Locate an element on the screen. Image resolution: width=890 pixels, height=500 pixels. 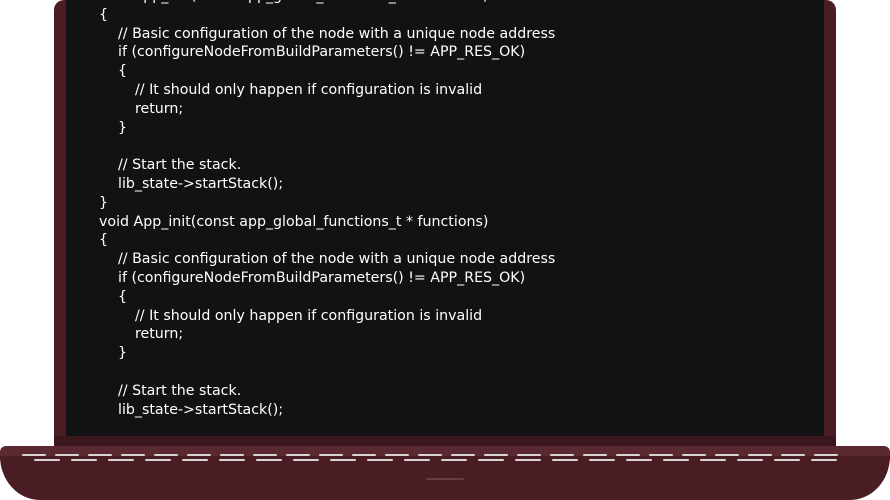
trackpad-notch is located at coordinates (445, 479).